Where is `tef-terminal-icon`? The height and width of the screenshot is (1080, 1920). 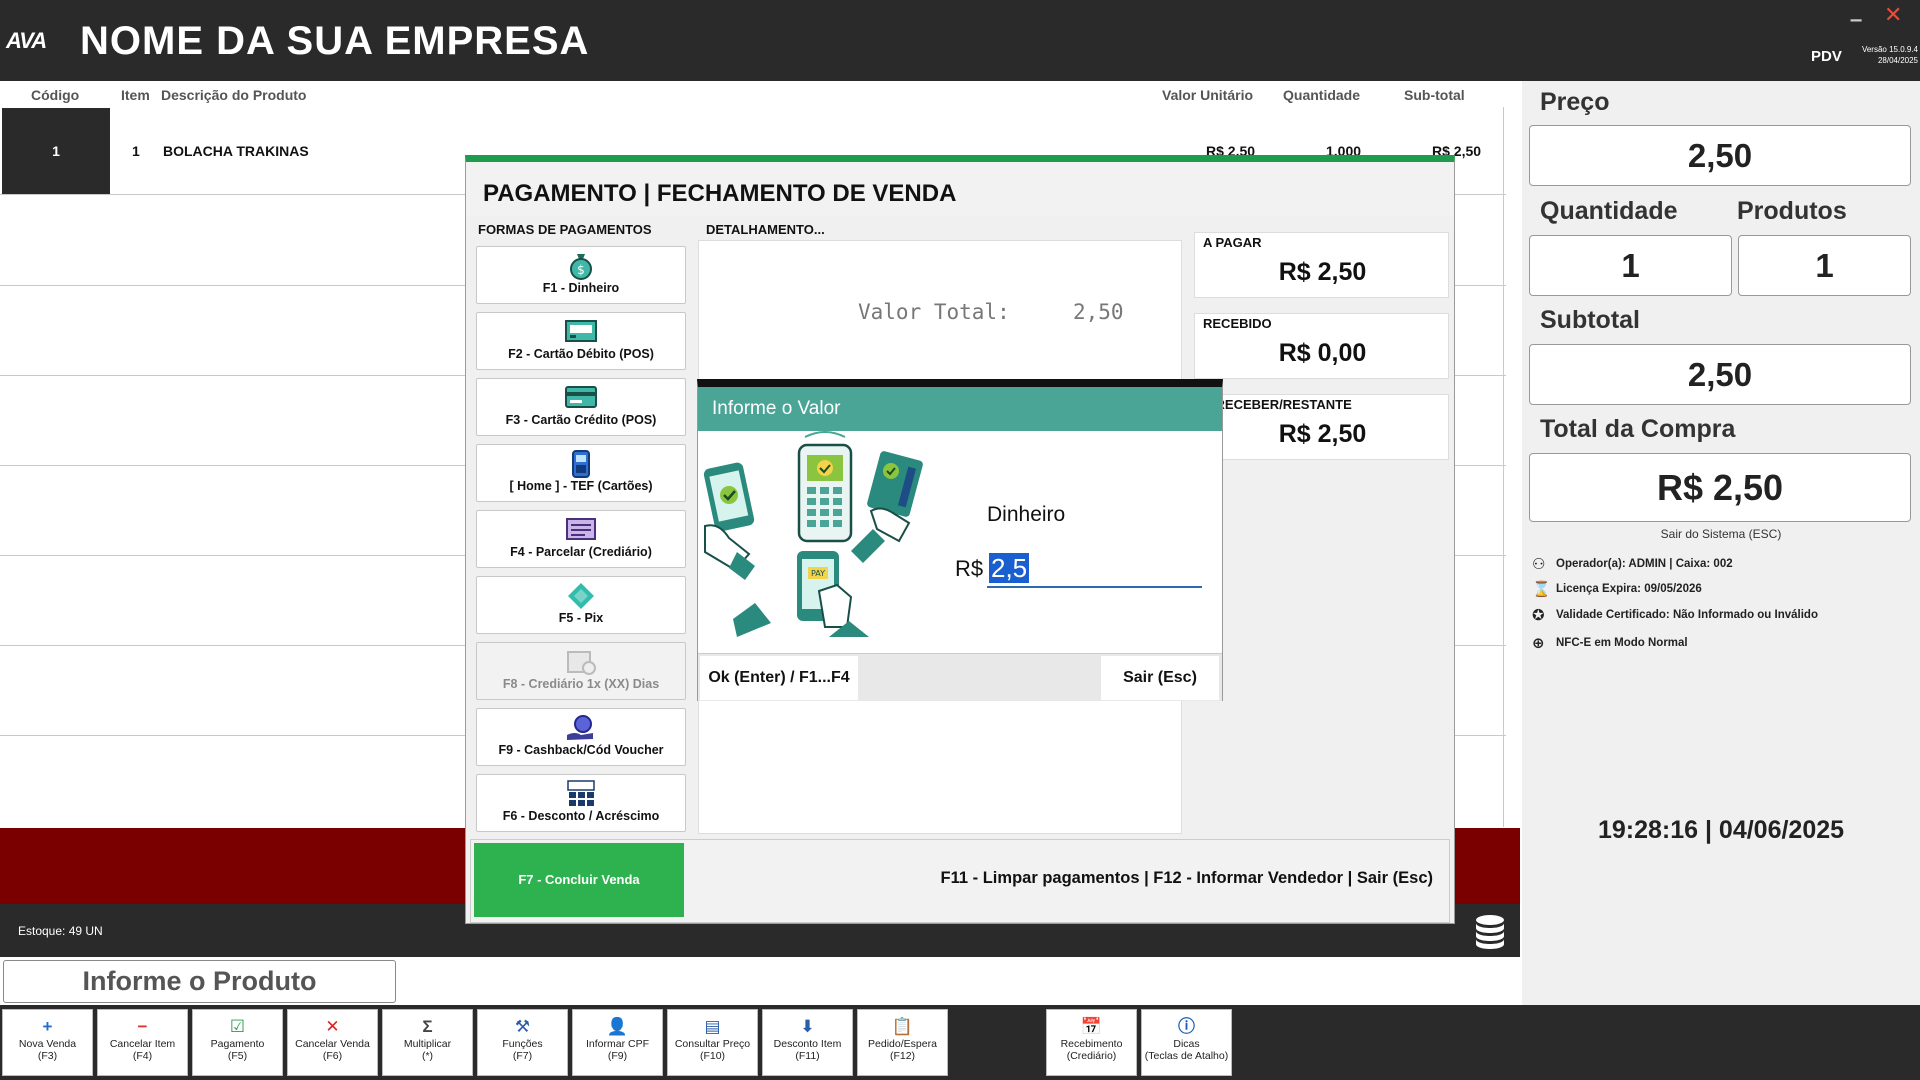 tef-terminal-icon is located at coordinates (581, 464).